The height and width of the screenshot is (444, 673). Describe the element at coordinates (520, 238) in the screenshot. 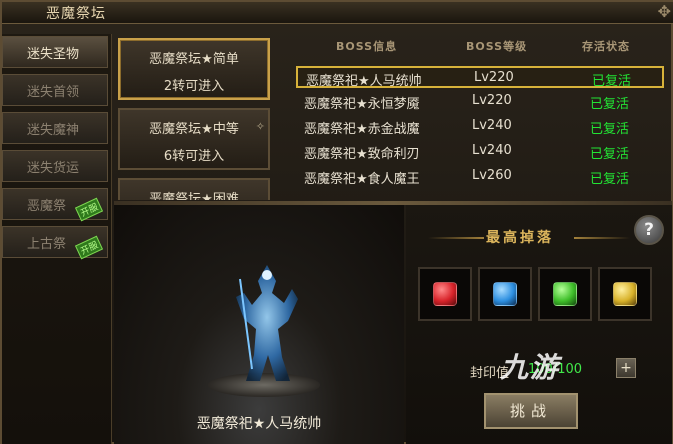

I see `drops-title: 最高掉落` at that location.